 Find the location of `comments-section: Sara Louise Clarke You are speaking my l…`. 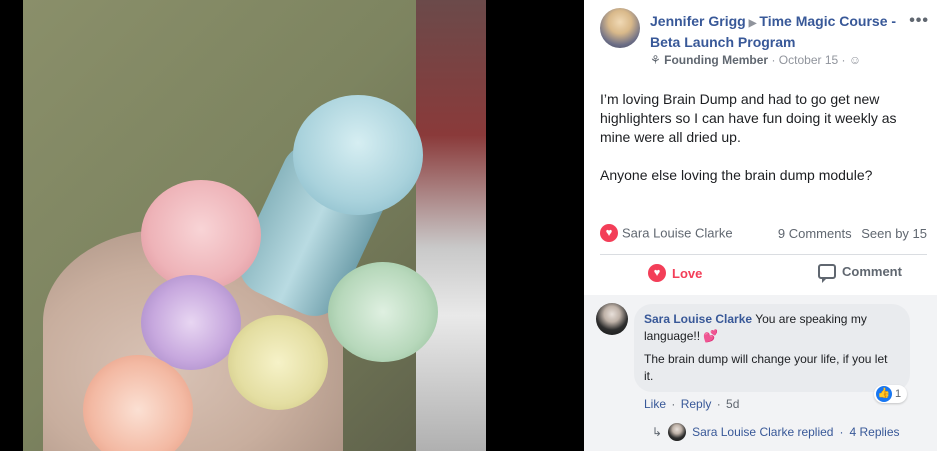

comments-section: Sara Louise Clarke You are speaking my l… is located at coordinates (760, 373).